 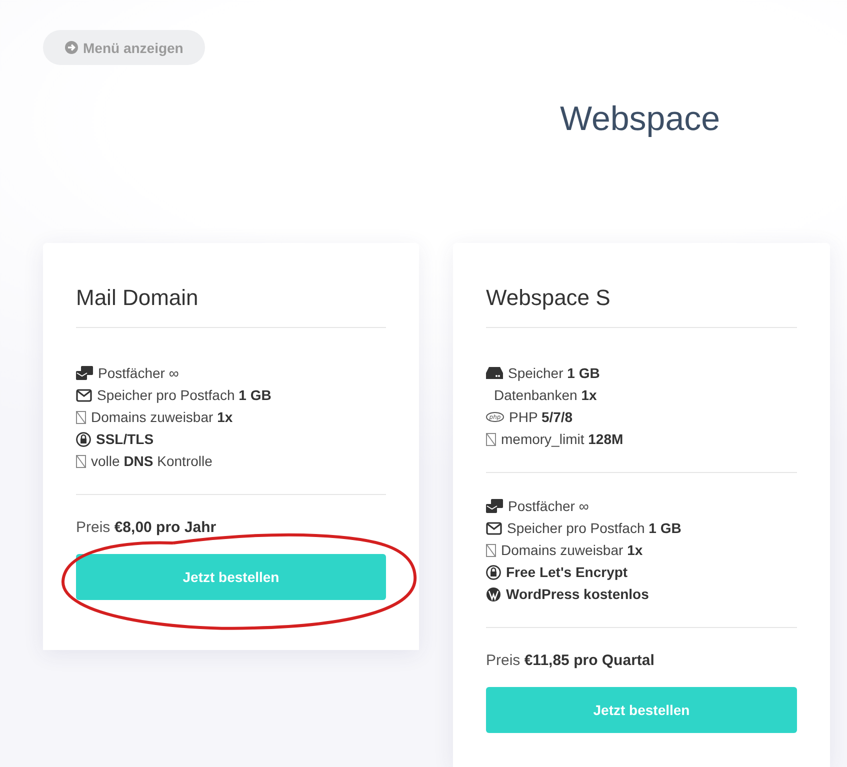 What do you see at coordinates (640, 119) in the screenshot?
I see `page-heading: Webspace` at bounding box center [640, 119].